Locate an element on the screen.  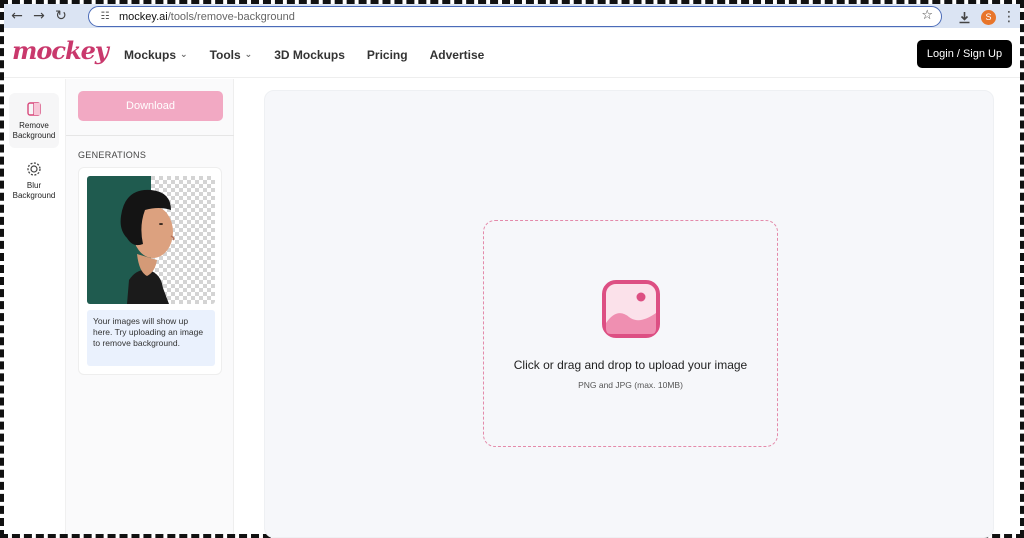
tool-remove-background: Remove Background is located at coordinates (34, 120).